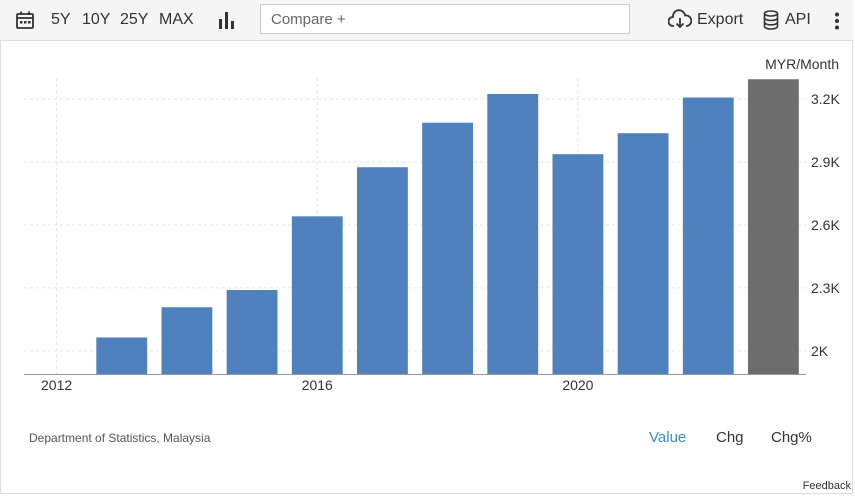  I want to click on range-5y-button: 5Y, so click(61, 20).